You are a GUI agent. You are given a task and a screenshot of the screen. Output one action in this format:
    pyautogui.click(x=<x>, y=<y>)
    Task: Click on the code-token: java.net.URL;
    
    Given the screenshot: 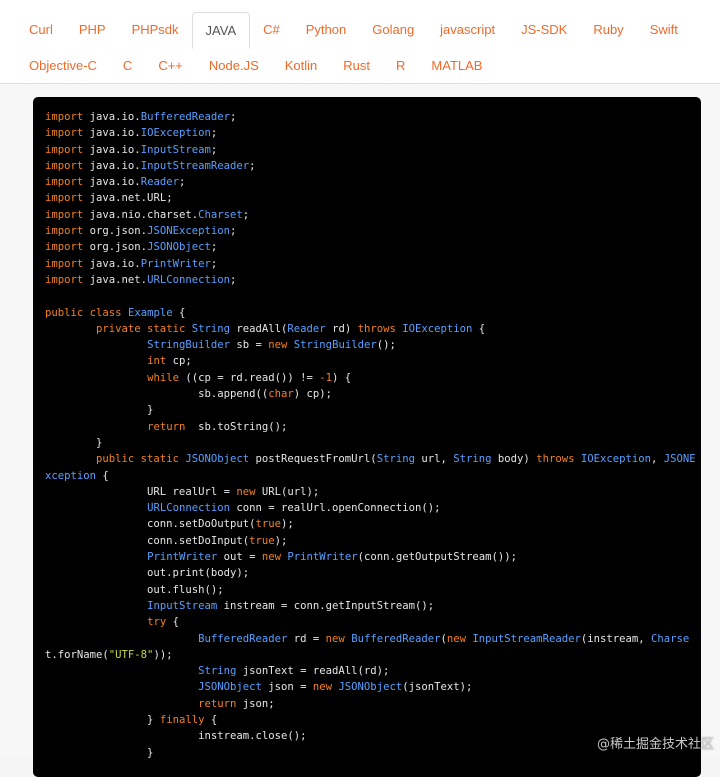 What is the action you would take?
    pyautogui.click(x=128, y=198)
    